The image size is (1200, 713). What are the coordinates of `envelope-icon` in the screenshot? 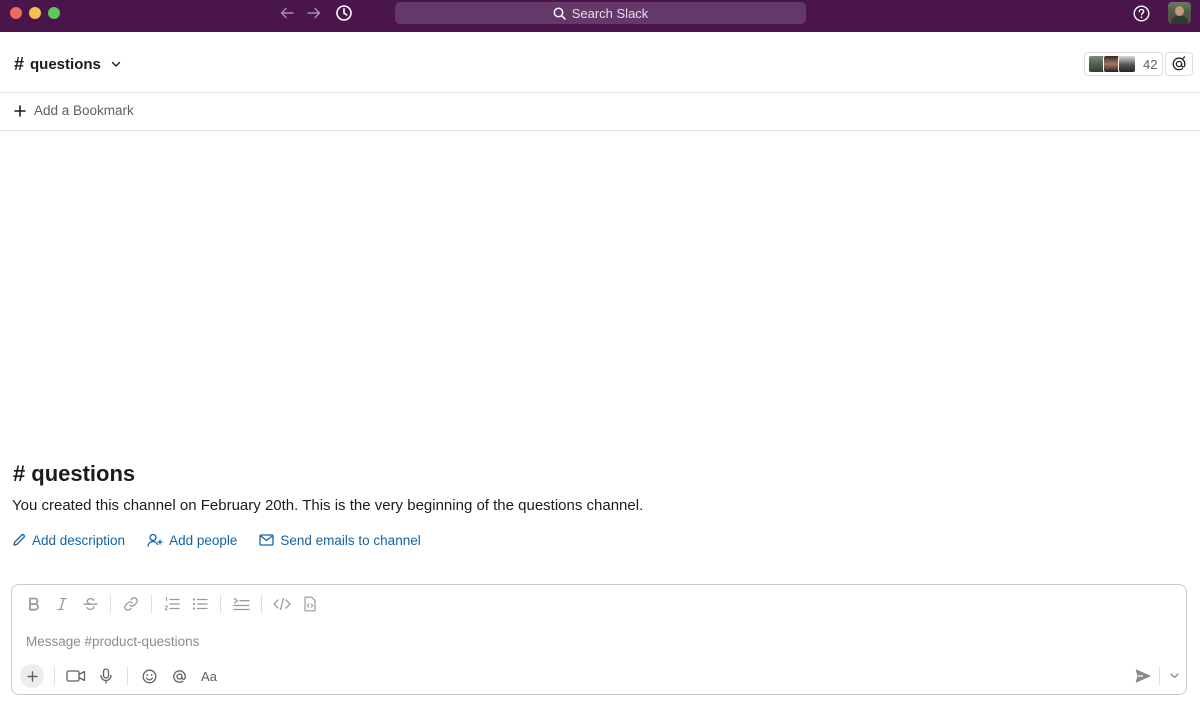 It's located at (267, 540).